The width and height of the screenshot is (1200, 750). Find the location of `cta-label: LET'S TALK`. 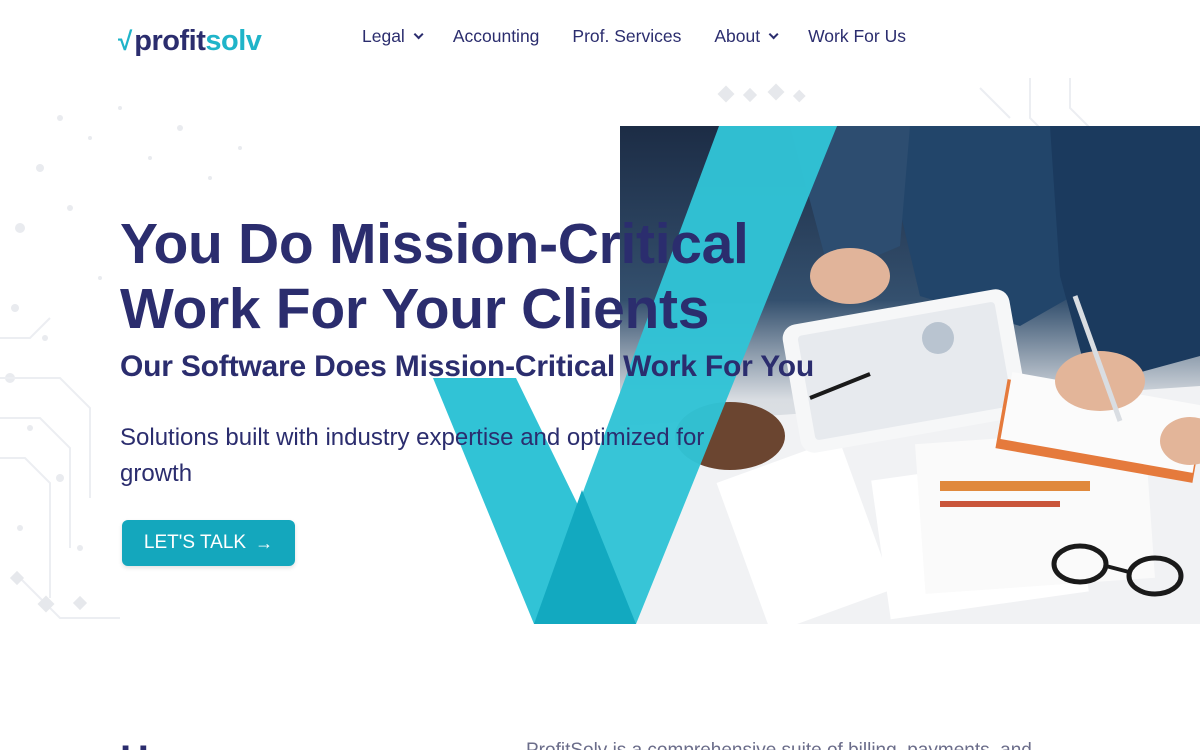

cta-label: LET'S TALK is located at coordinates (195, 542).